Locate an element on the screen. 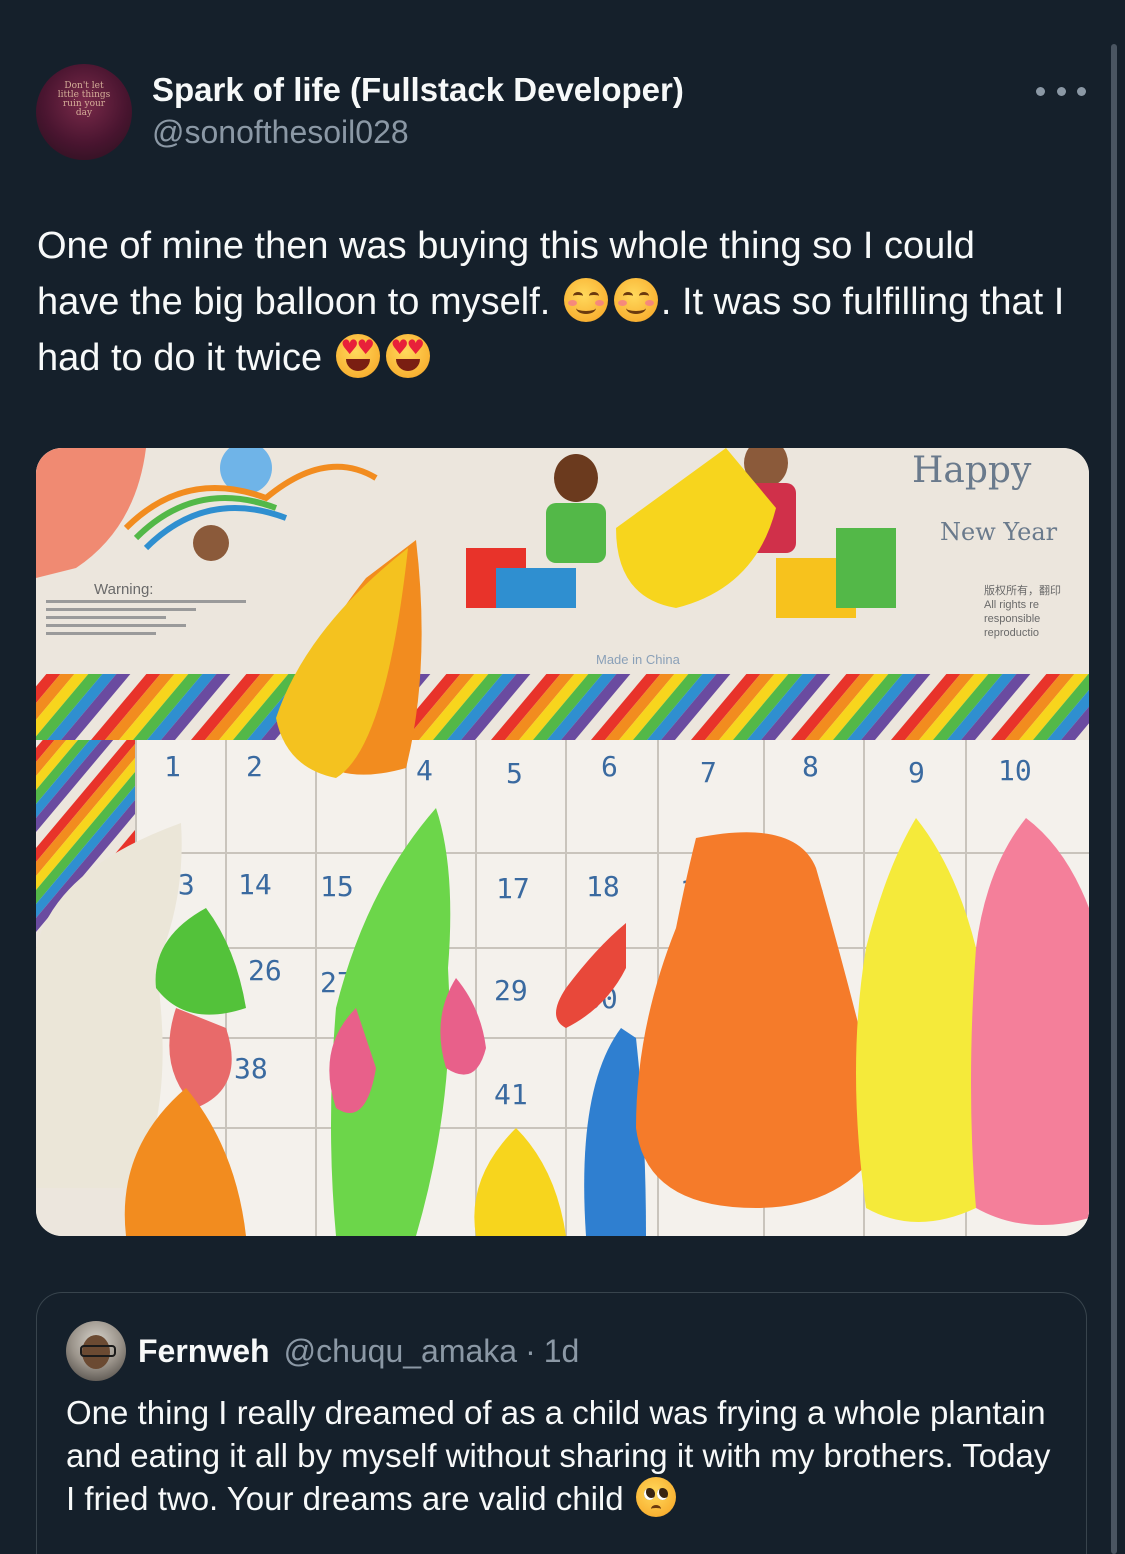  poster-rights-line-3: responsible is located at coordinates (1012, 619).